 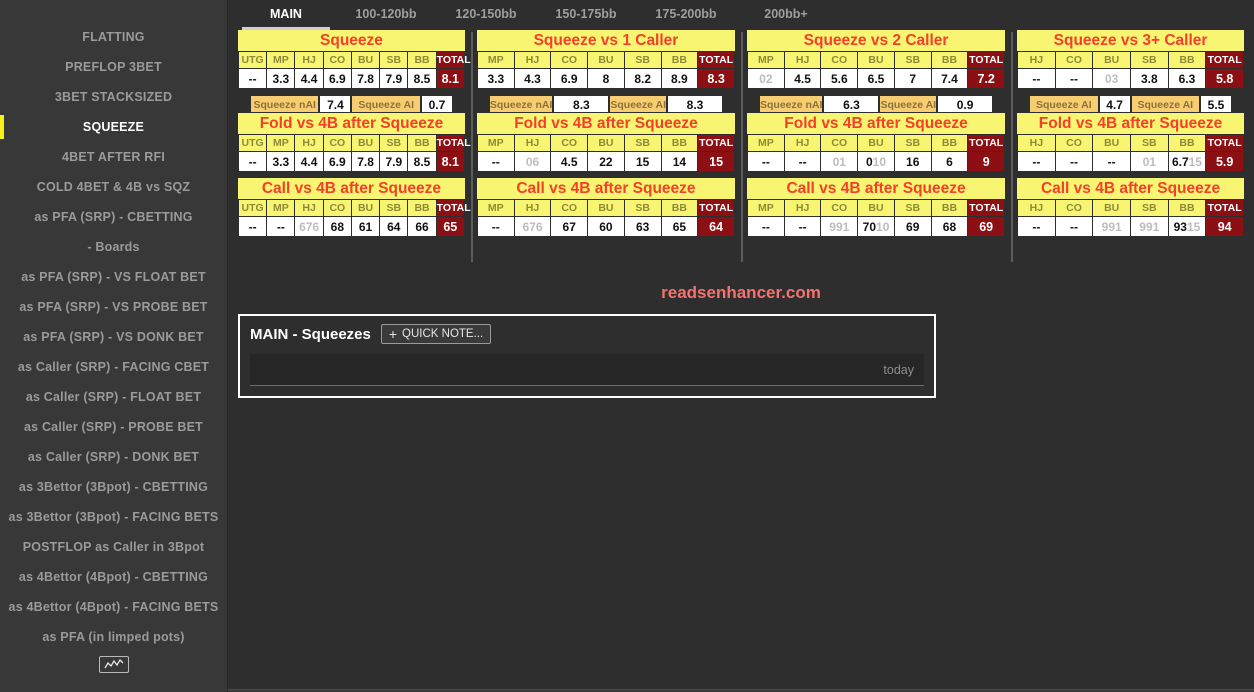 I want to click on squeeze-ai-value: 5.5, so click(x=1216, y=104).